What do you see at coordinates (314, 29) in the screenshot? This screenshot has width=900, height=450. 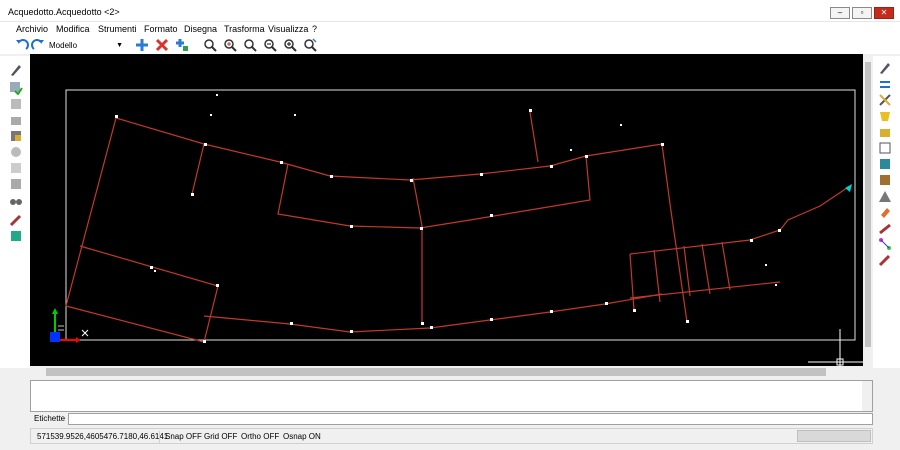 I see `menu-help: ?` at bounding box center [314, 29].